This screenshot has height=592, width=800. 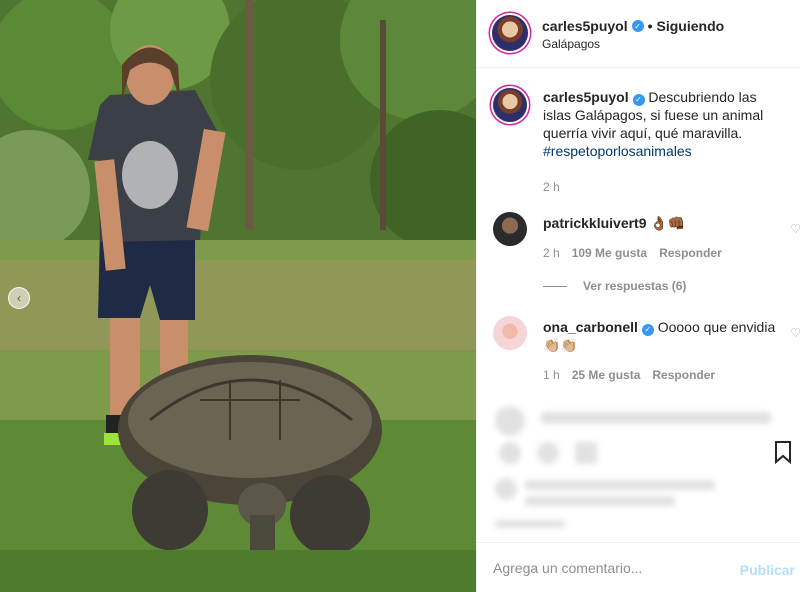 I want to click on blurred-share-icon, so click(x=586, y=453).